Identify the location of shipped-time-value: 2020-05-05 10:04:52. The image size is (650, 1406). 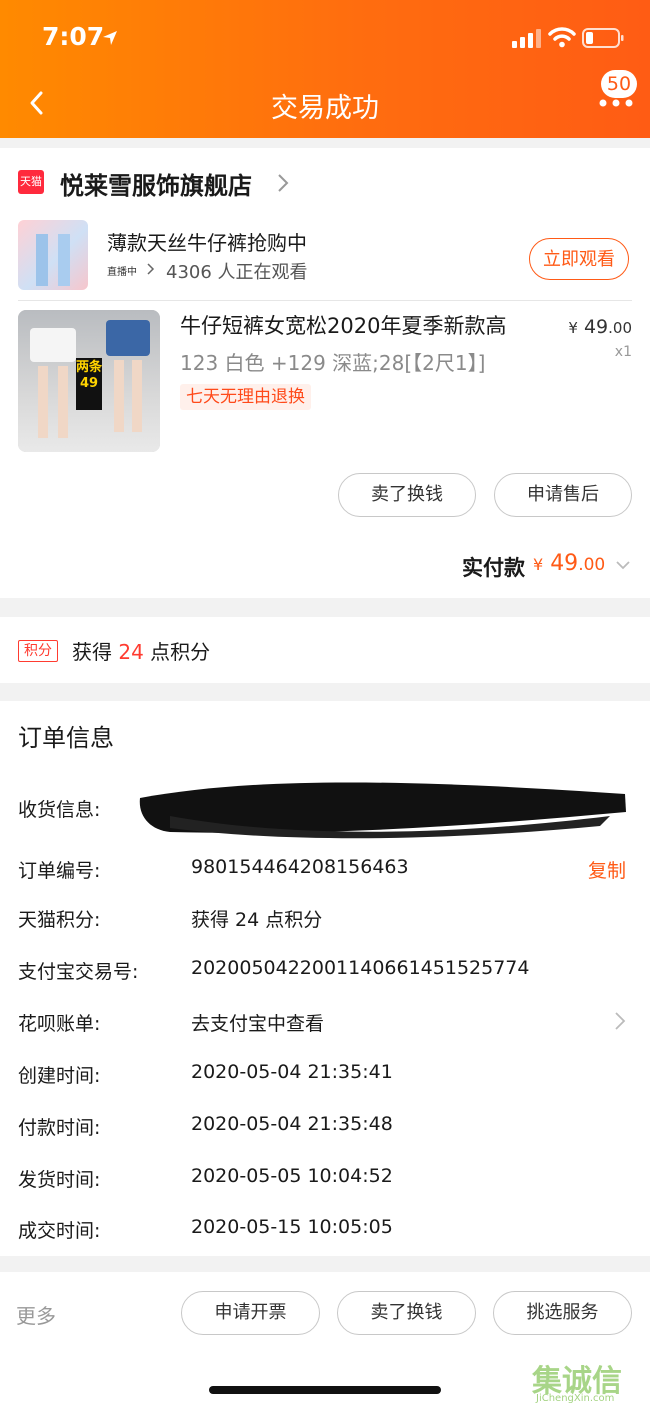
(292, 1176).